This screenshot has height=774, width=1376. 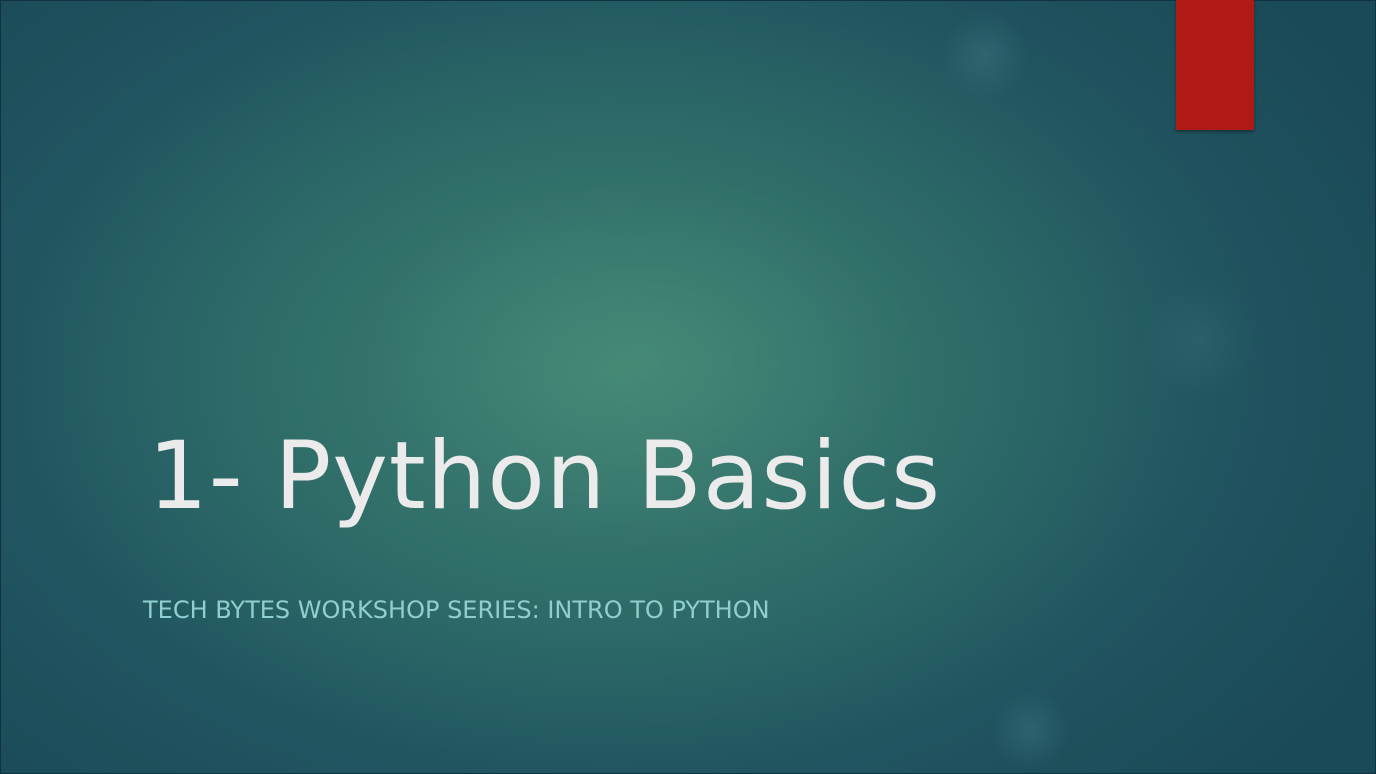 What do you see at coordinates (545, 476) in the screenshot?
I see `slide-title: 1- Python Basics` at bounding box center [545, 476].